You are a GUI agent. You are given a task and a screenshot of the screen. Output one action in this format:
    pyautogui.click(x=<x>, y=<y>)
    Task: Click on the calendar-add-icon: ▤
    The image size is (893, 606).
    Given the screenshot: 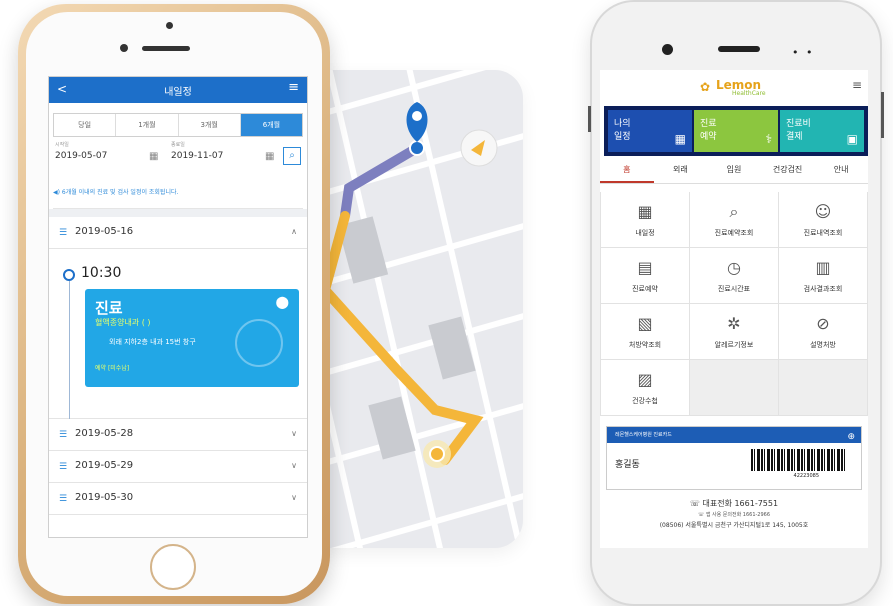 What is the action you would take?
    pyautogui.click(x=645, y=267)
    